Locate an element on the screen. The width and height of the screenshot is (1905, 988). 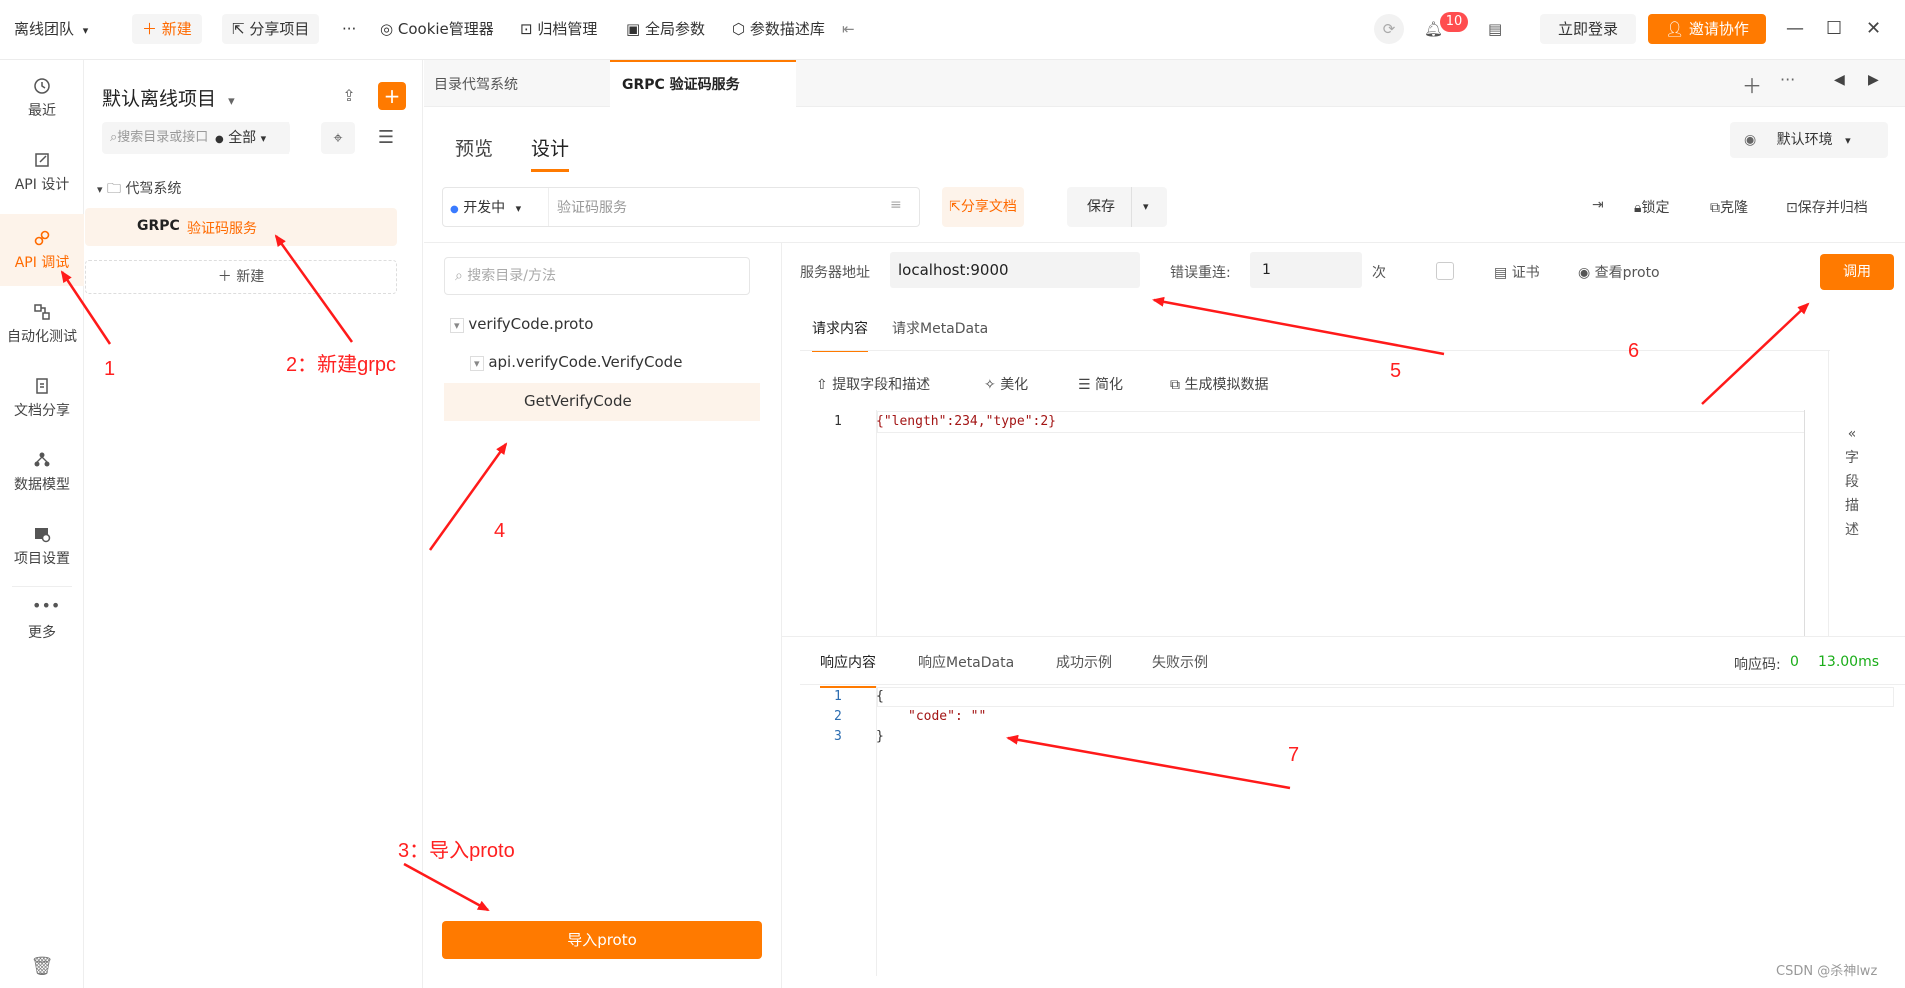
annotation-6: 6 is located at coordinates (1634, 351).